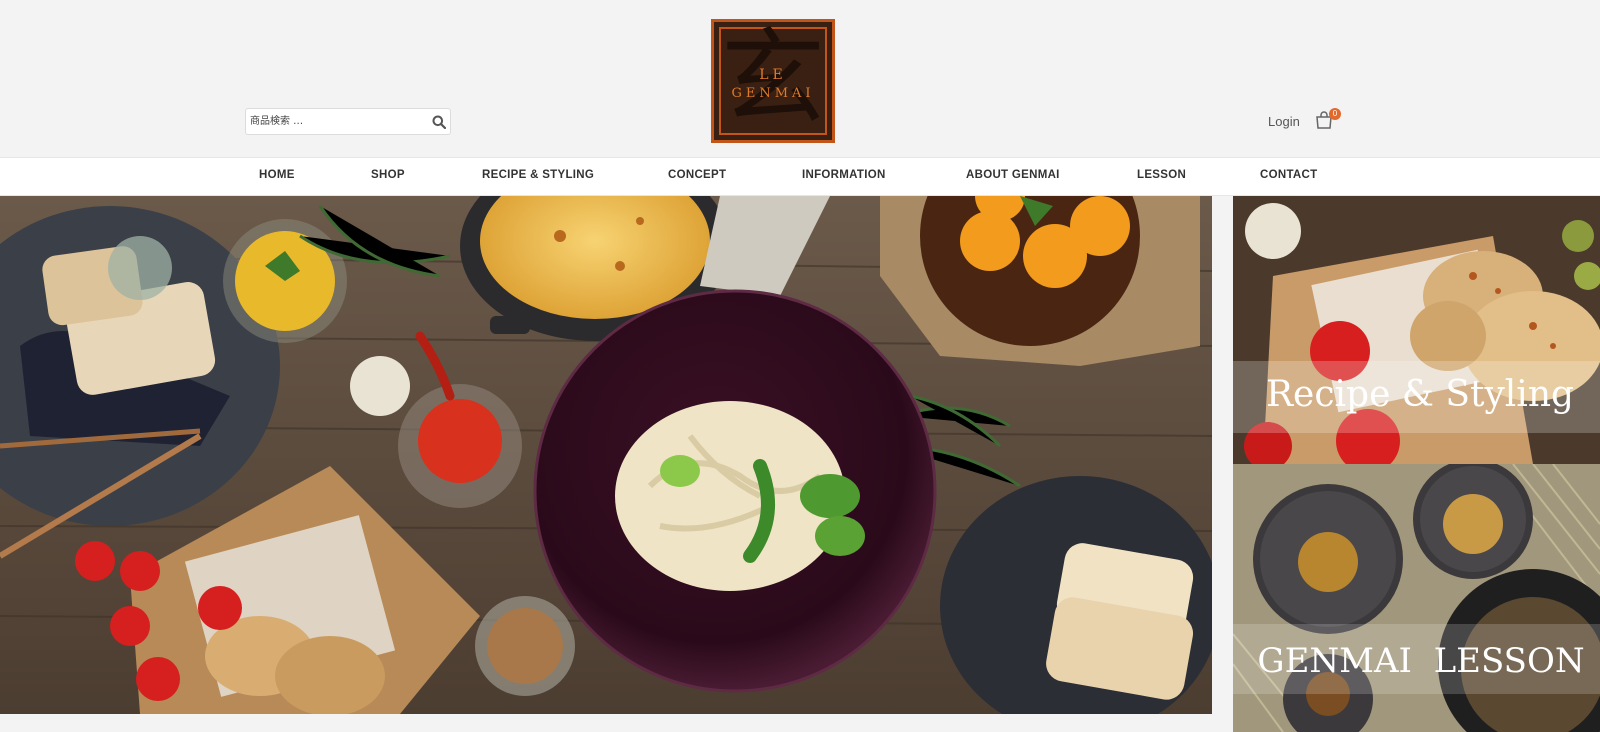 Image resolution: width=1600 pixels, height=732 pixels. I want to click on site-logo: 玄 Le Genmai, so click(773, 81).